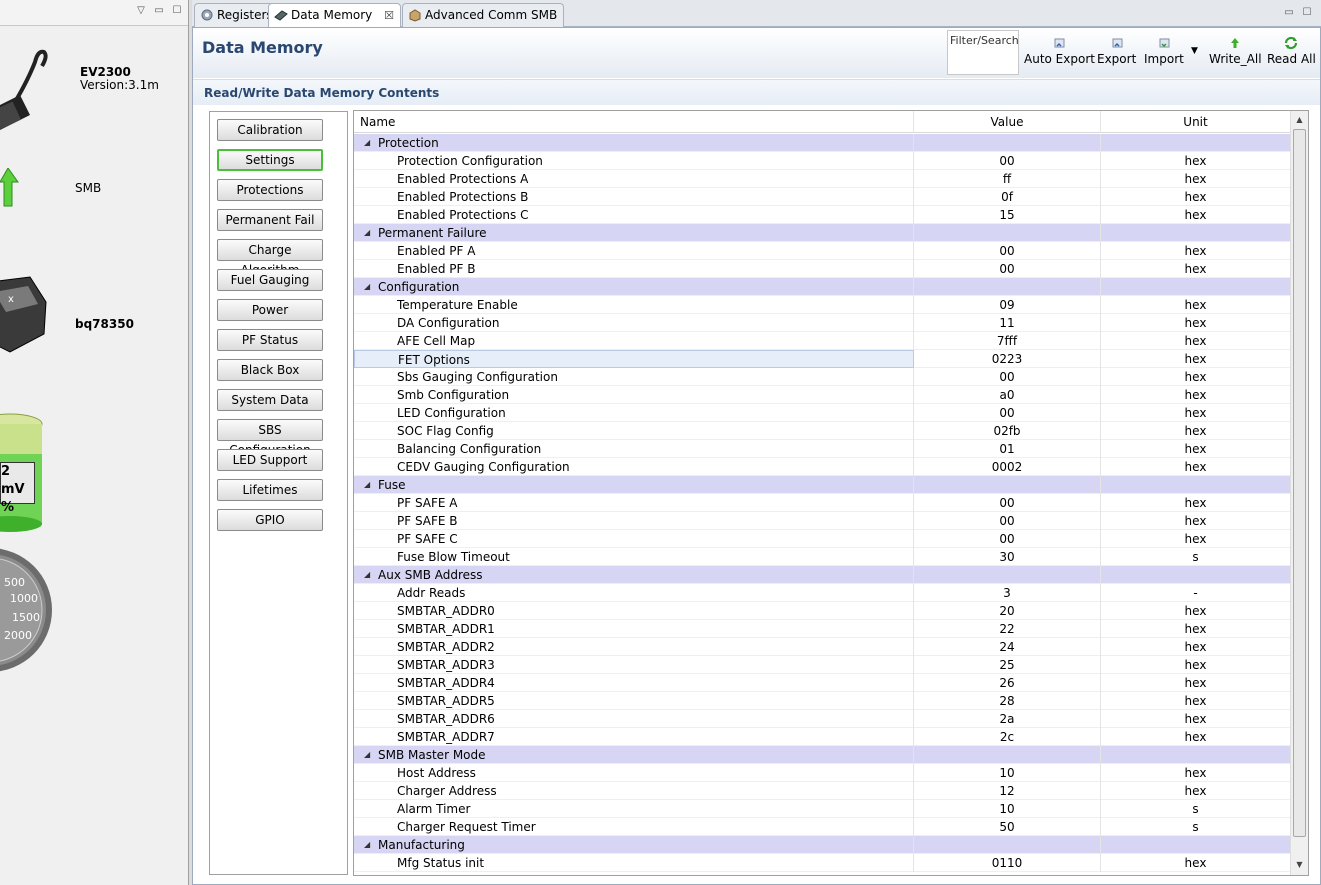 The image size is (1321, 885). What do you see at coordinates (1007, 593) in the screenshot?
I see `row-value: 3` at bounding box center [1007, 593].